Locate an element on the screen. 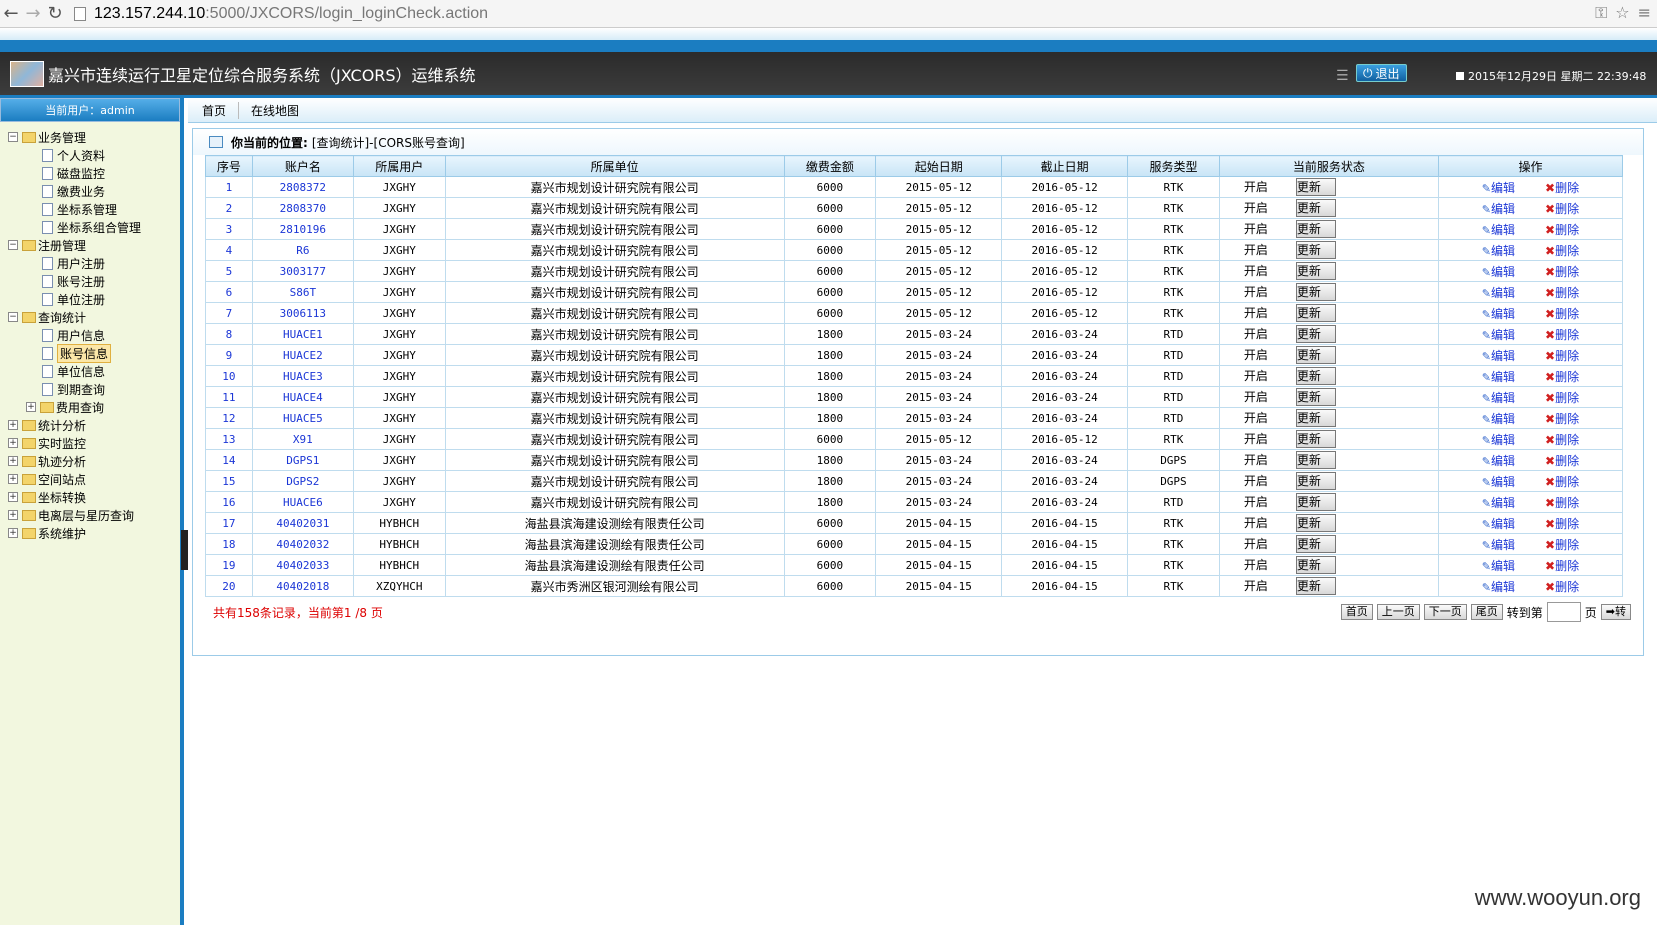 Image resolution: width=1657 pixels, height=925 pixels. sidebar-group: + 系统维护 is located at coordinates (90, 533).